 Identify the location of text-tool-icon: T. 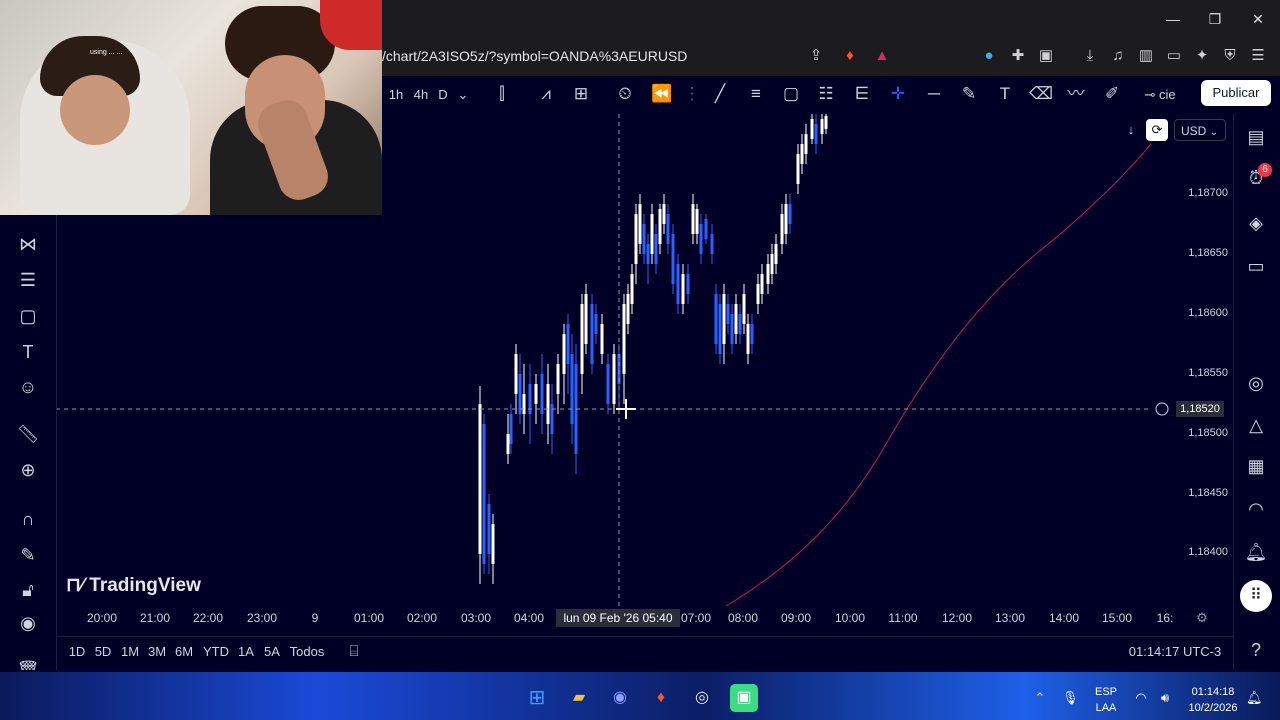
(1005, 94).